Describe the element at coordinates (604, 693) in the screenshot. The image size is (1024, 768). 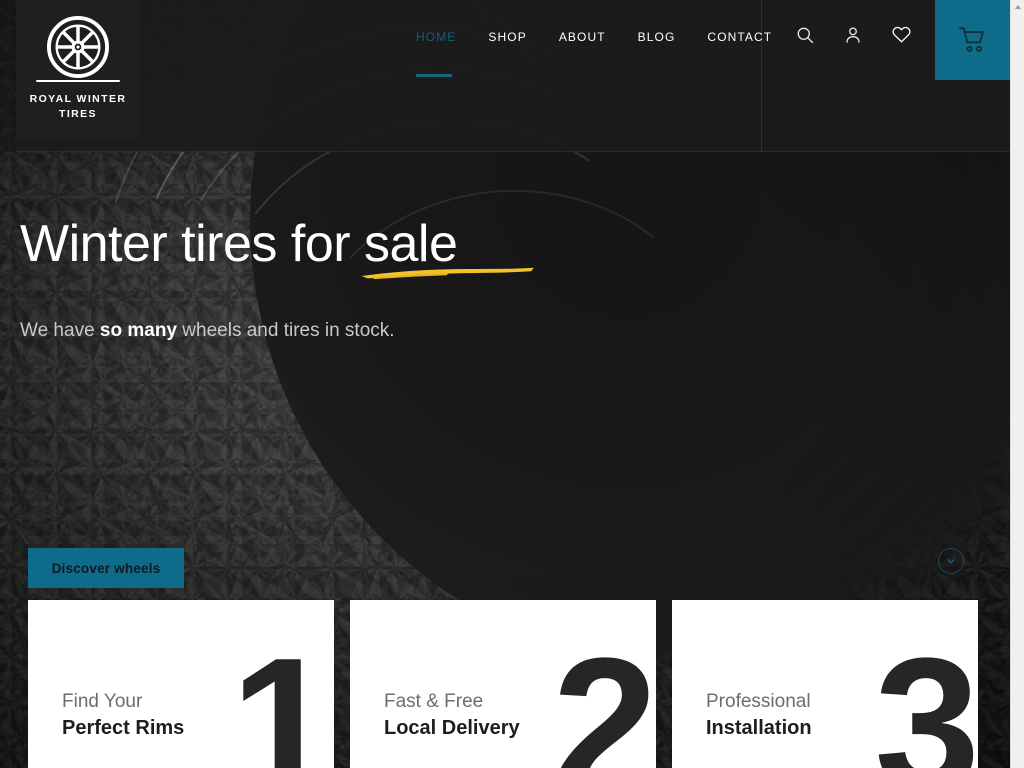
I see `feature-card-number: 2` at that location.